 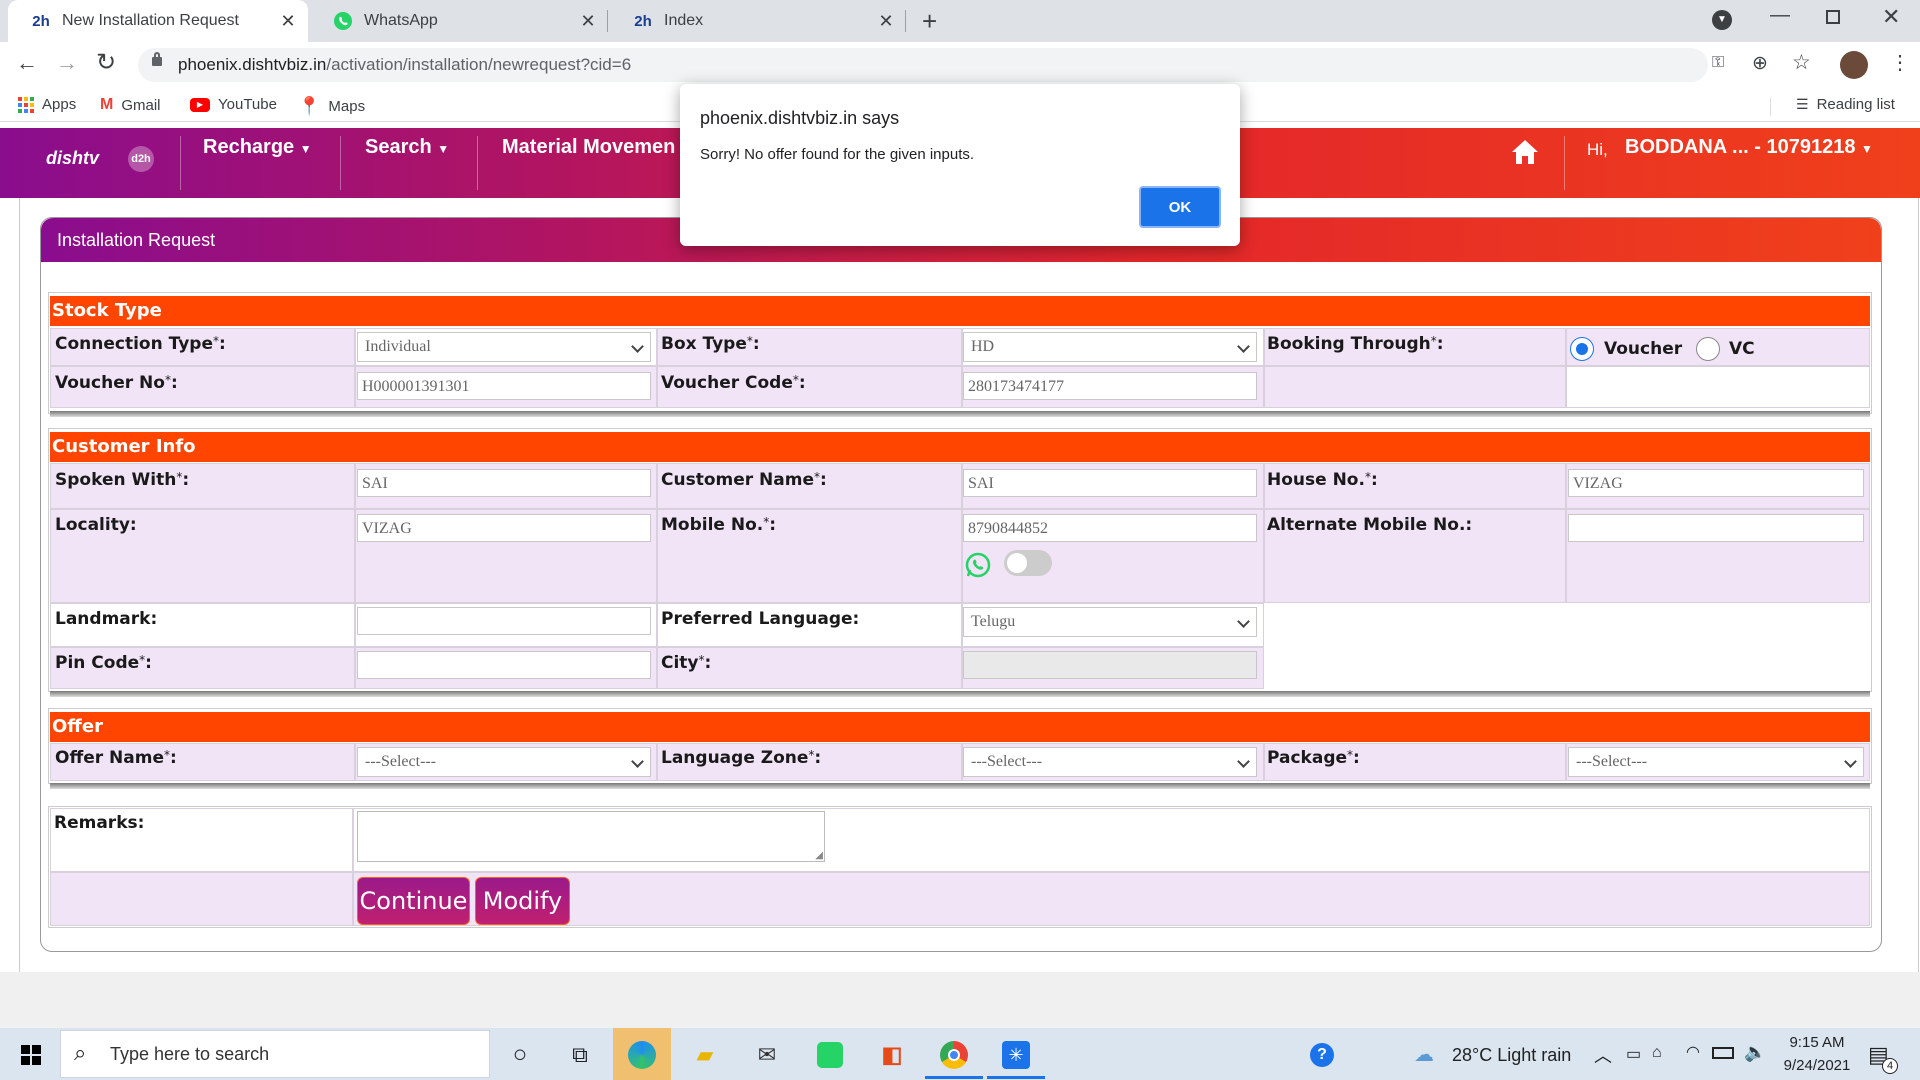 What do you see at coordinates (1760, 63) in the screenshot?
I see `zoom-icon: ⊕` at bounding box center [1760, 63].